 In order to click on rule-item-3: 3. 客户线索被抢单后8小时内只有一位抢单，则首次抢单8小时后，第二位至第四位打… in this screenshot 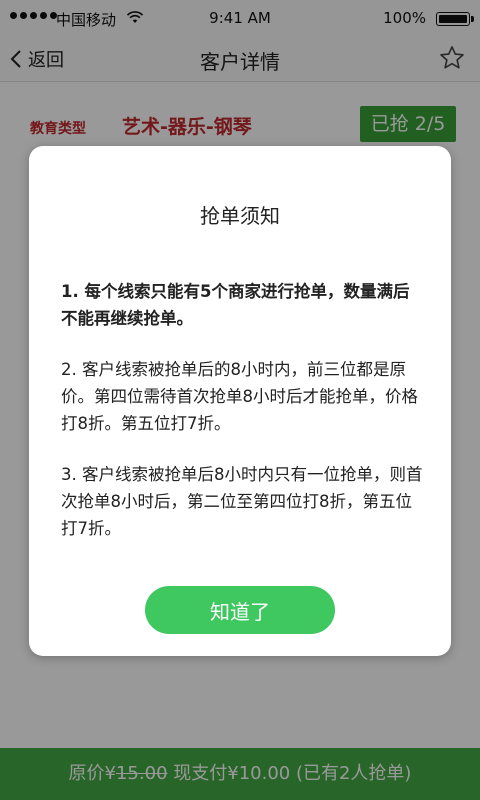, I will do `click(242, 501)`.